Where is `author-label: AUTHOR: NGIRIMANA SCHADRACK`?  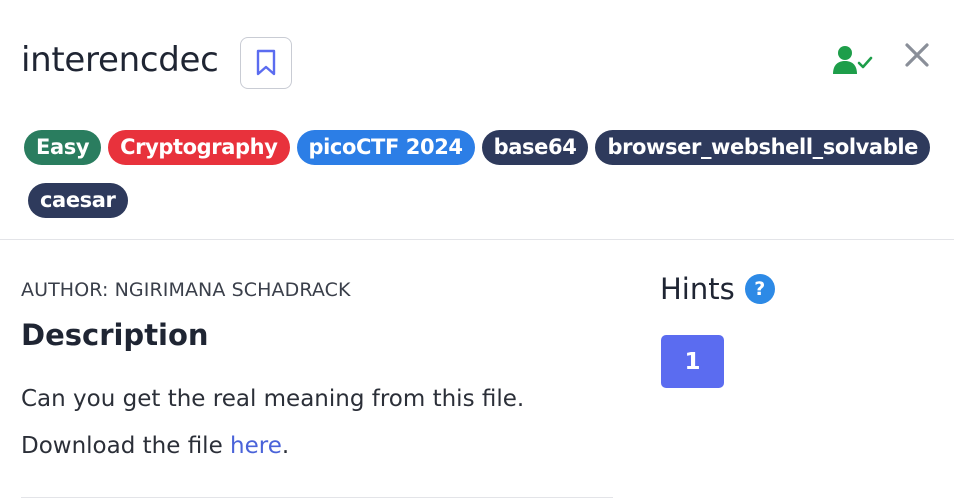
author-label: AUTHOR: NGIRIMANA SCHADRACK is located at coordinates (186, 290).